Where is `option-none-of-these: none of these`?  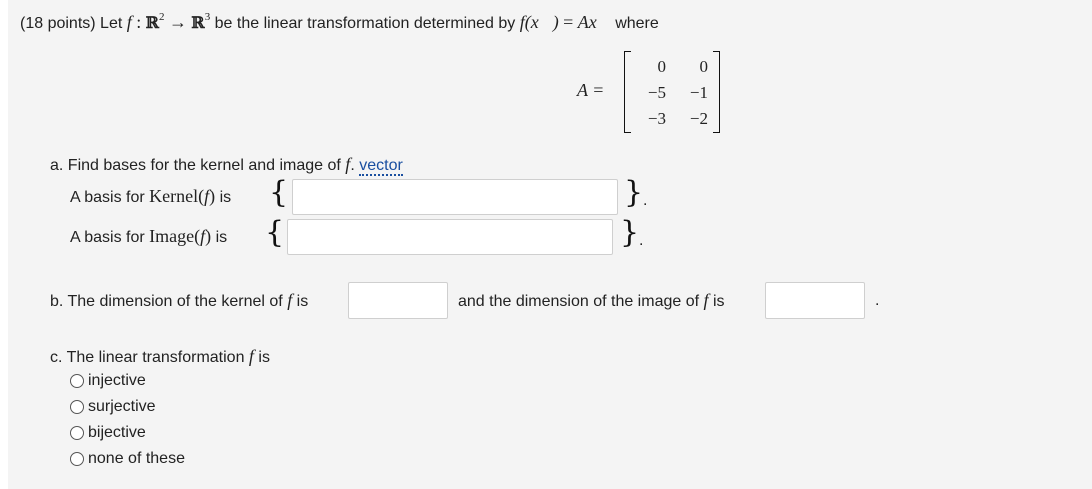
option-none-of-these: none of these is located at coordinates (127, 459).